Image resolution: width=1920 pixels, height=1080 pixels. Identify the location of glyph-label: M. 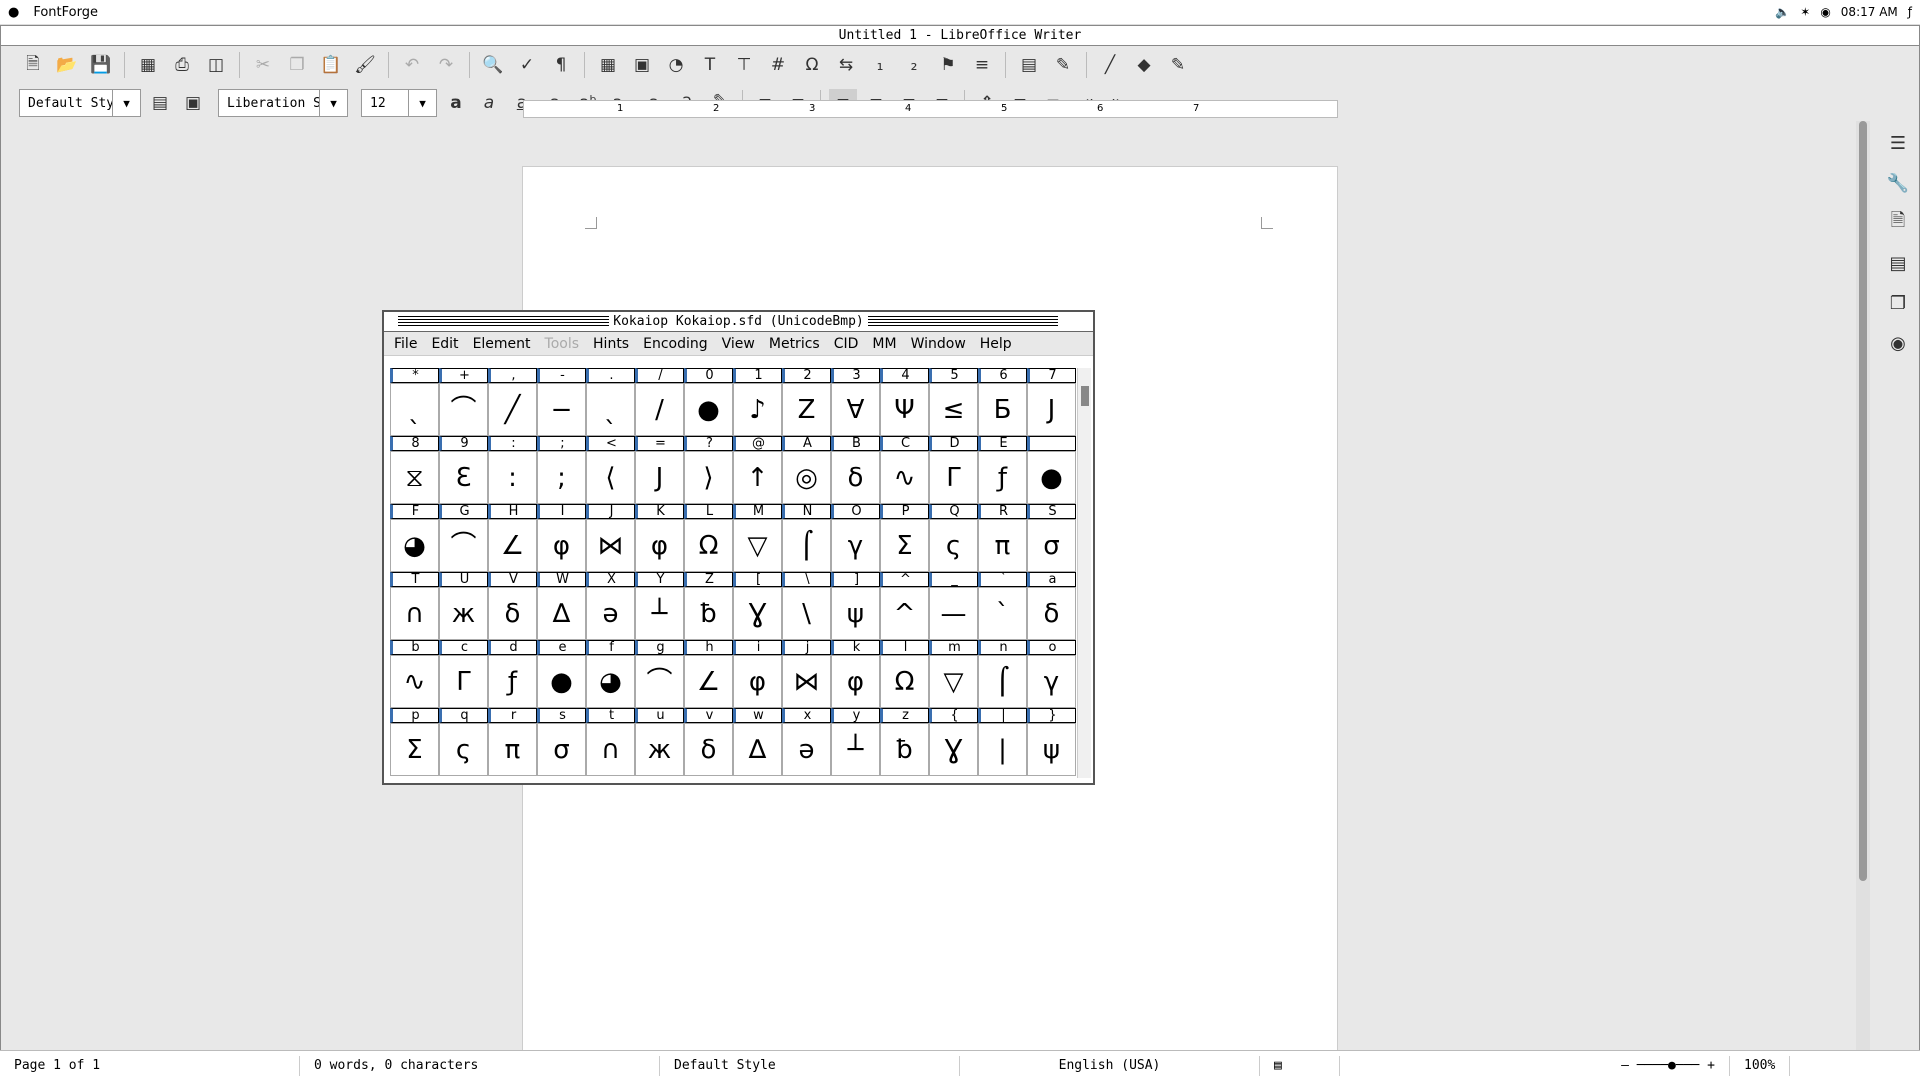
(757, 511).